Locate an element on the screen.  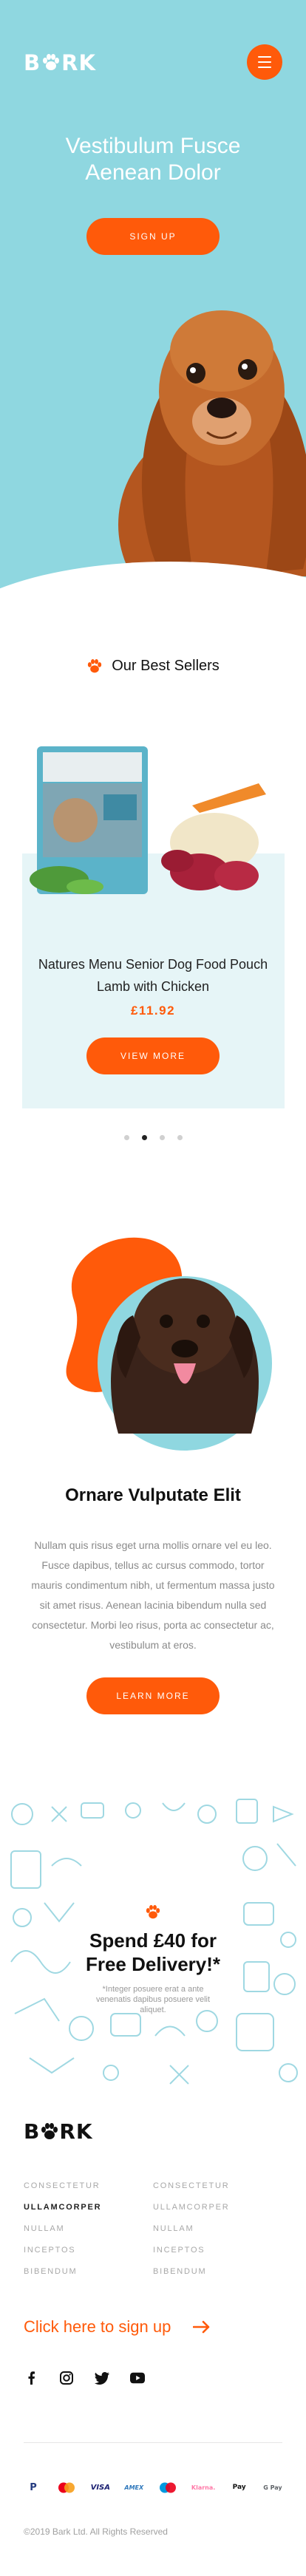
best-sellers-heading: Our Best Sellers is located at coordinates (153, 666).